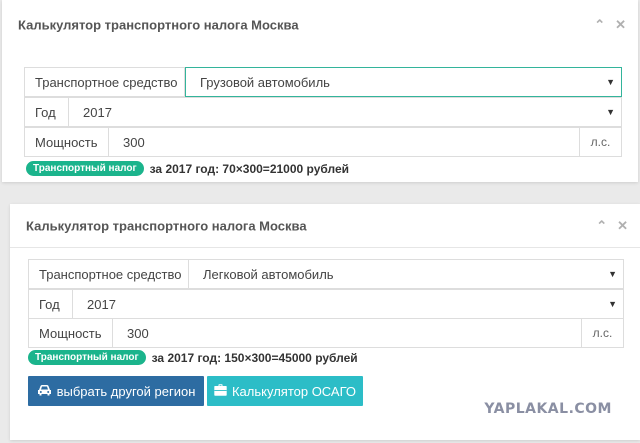  I want to click on vehicle-select-value: Легковой автомобиль, so click(268, 274).